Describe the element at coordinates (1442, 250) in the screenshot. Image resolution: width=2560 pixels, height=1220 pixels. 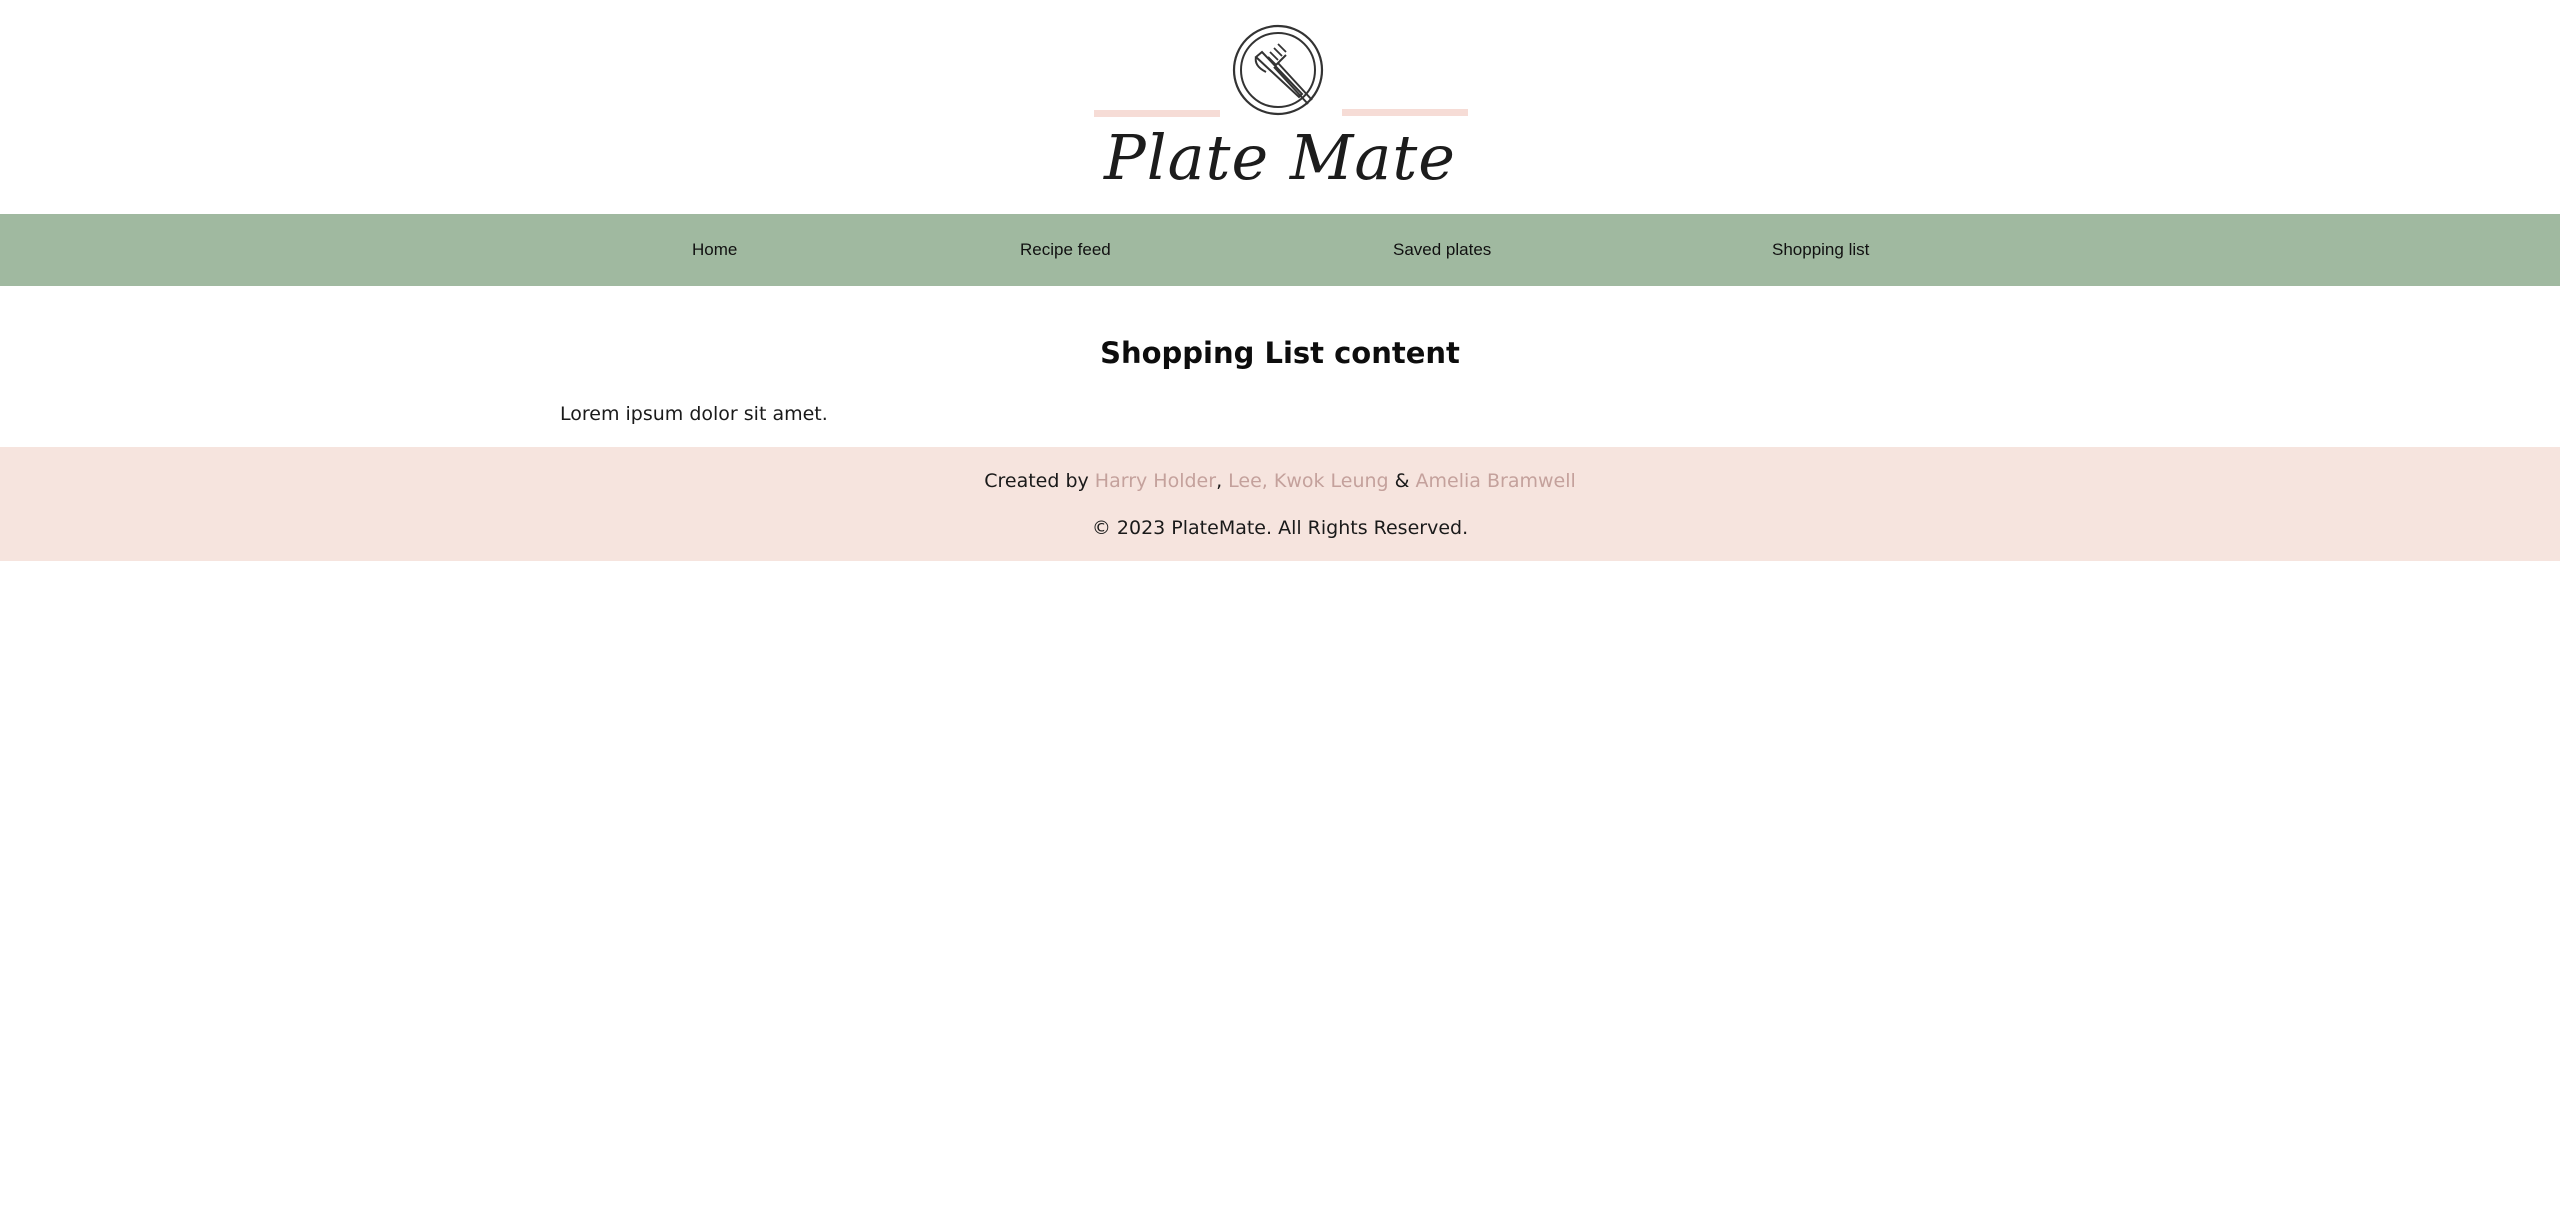
I see `nav-item-saved-plates: Saved plates` at that location.